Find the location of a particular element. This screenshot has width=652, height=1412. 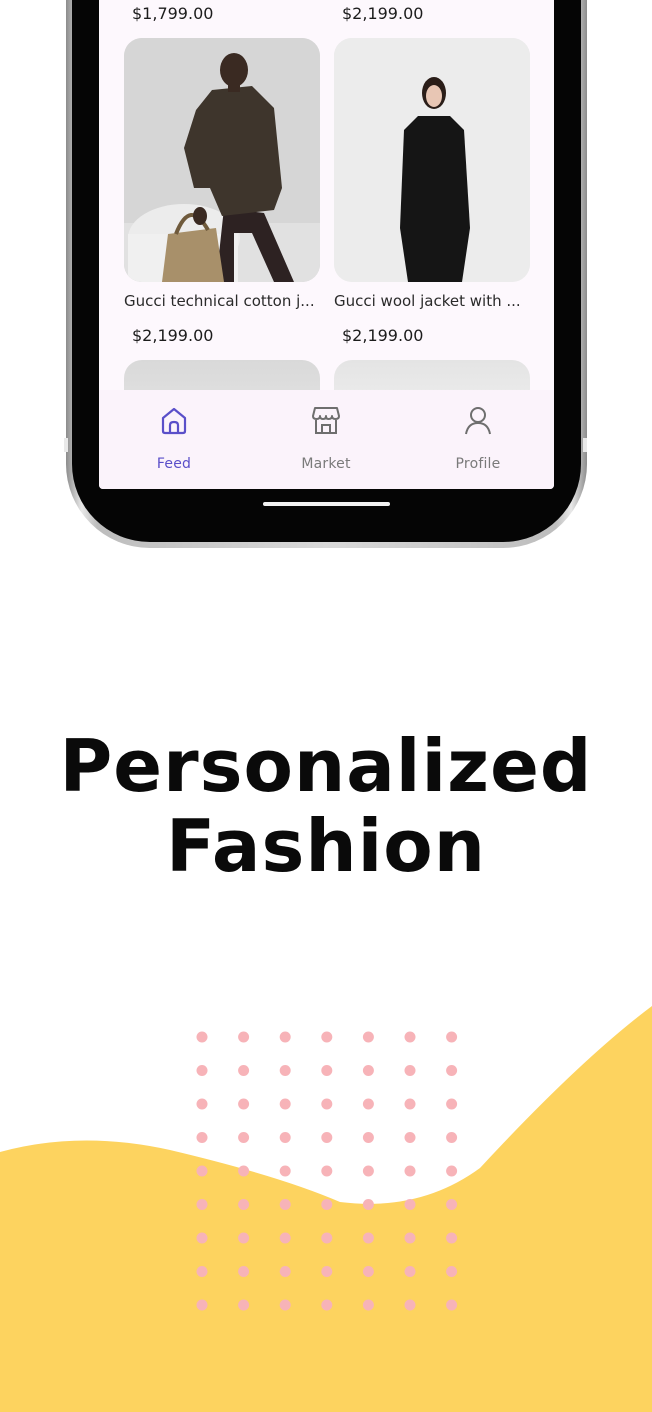

phone-side-button-right is located at coordinates (585, 445).